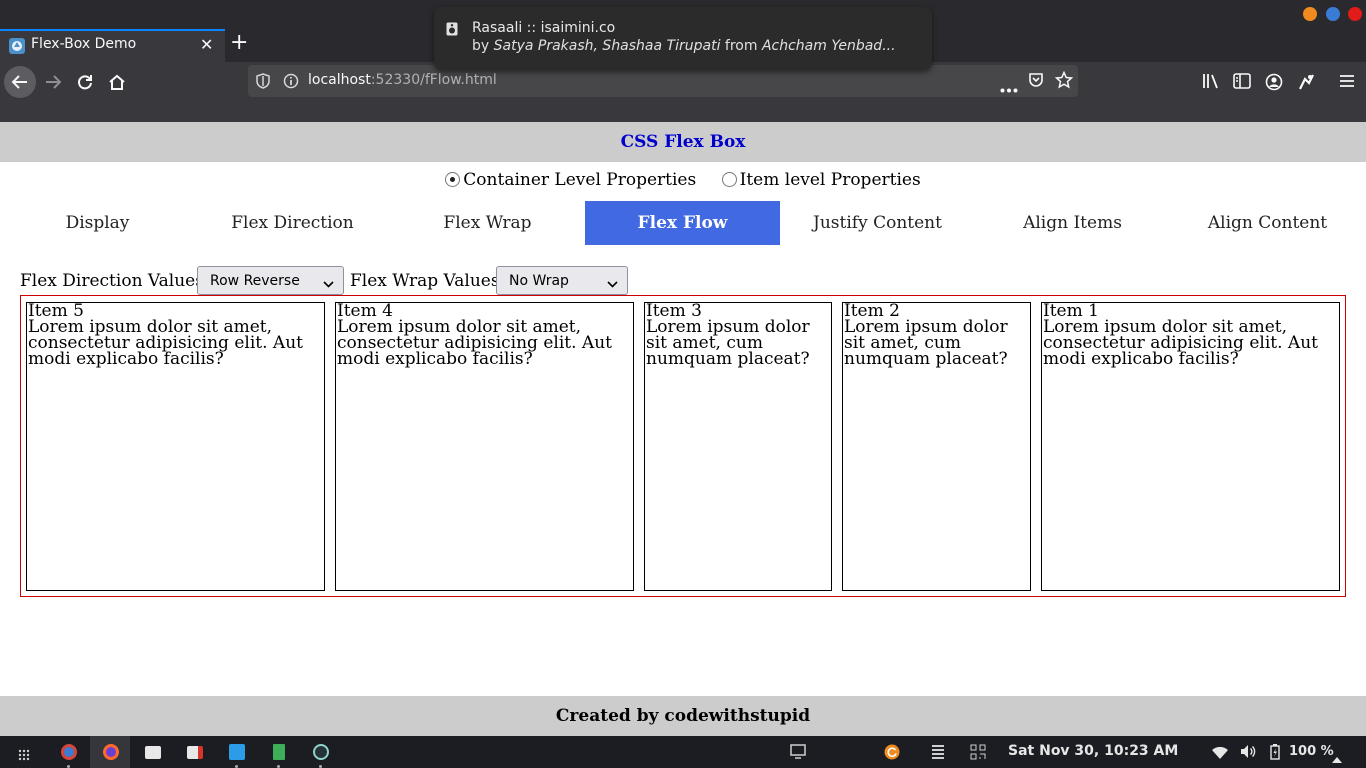 This screenshot has height=768, width=1366. What do you see at coordinates (1333, 14) in the screenshot?
I see `window-maximize-button` at bounding box center [1333, 14].